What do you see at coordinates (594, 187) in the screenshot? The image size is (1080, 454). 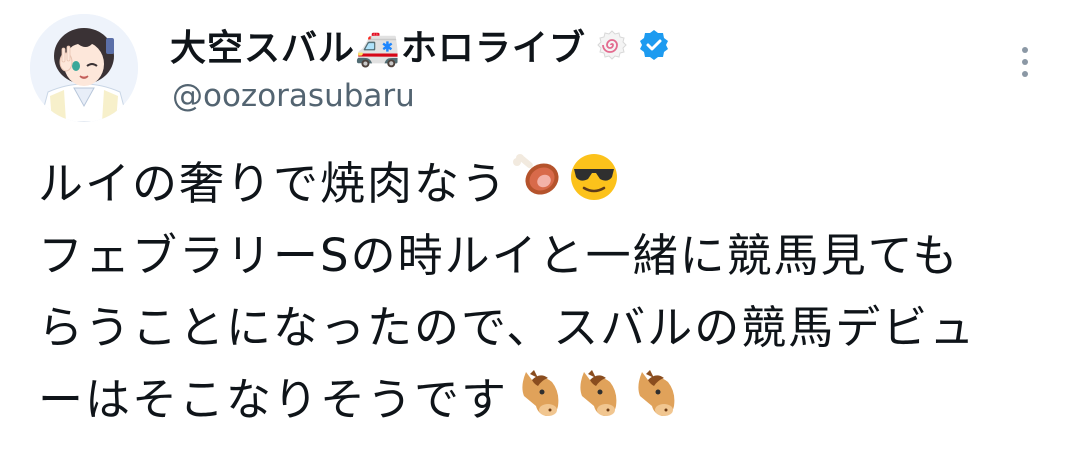 I see `sunglasses-face-icon` at bounding box center [594, 187].